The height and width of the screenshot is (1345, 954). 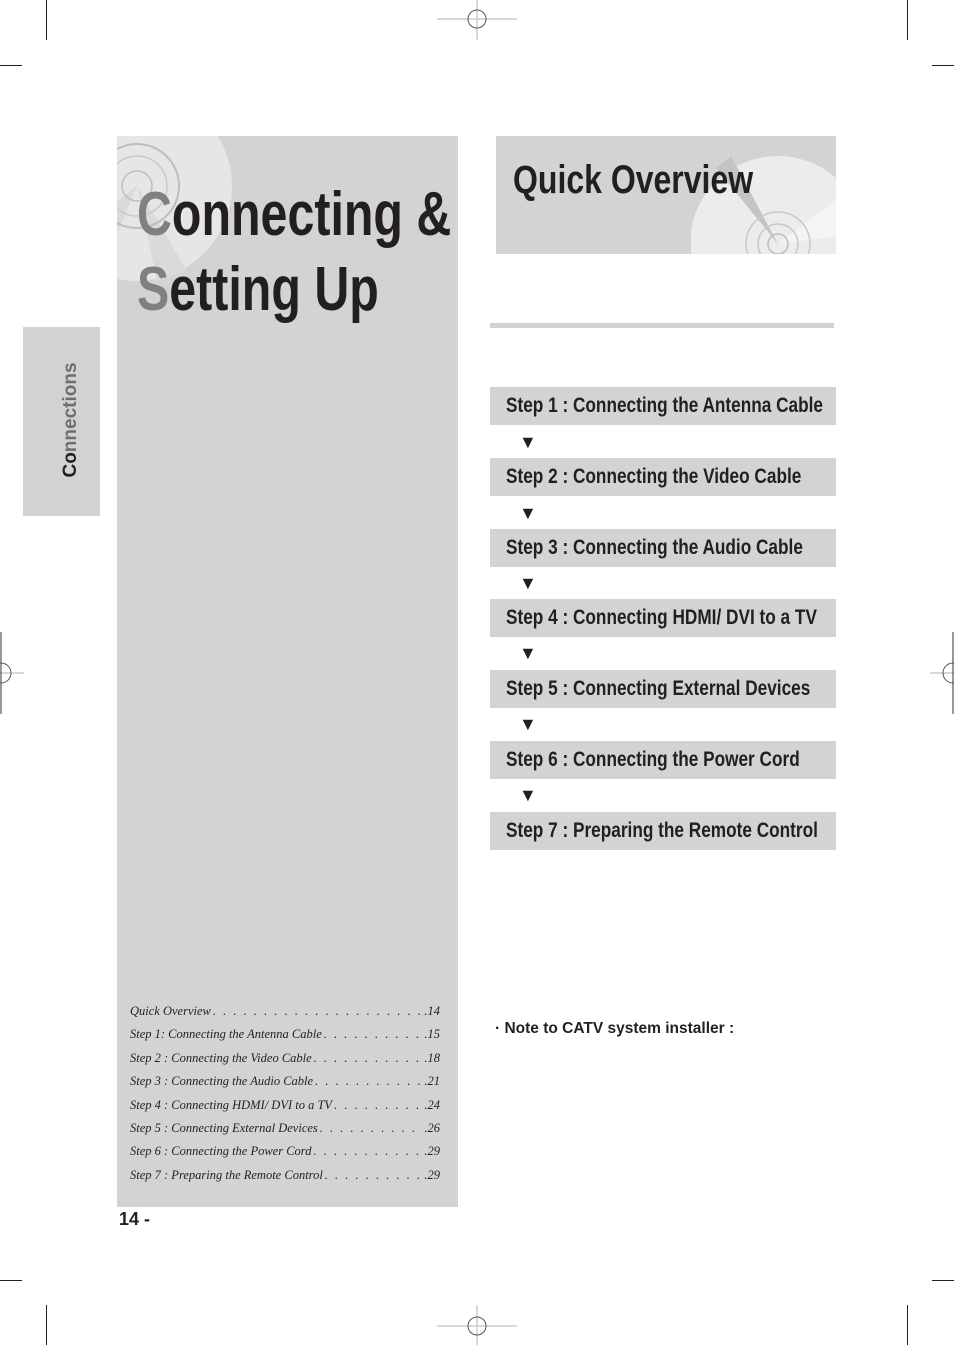 I want to click on section-title: Quick Overview, so click(x=633, y=180).